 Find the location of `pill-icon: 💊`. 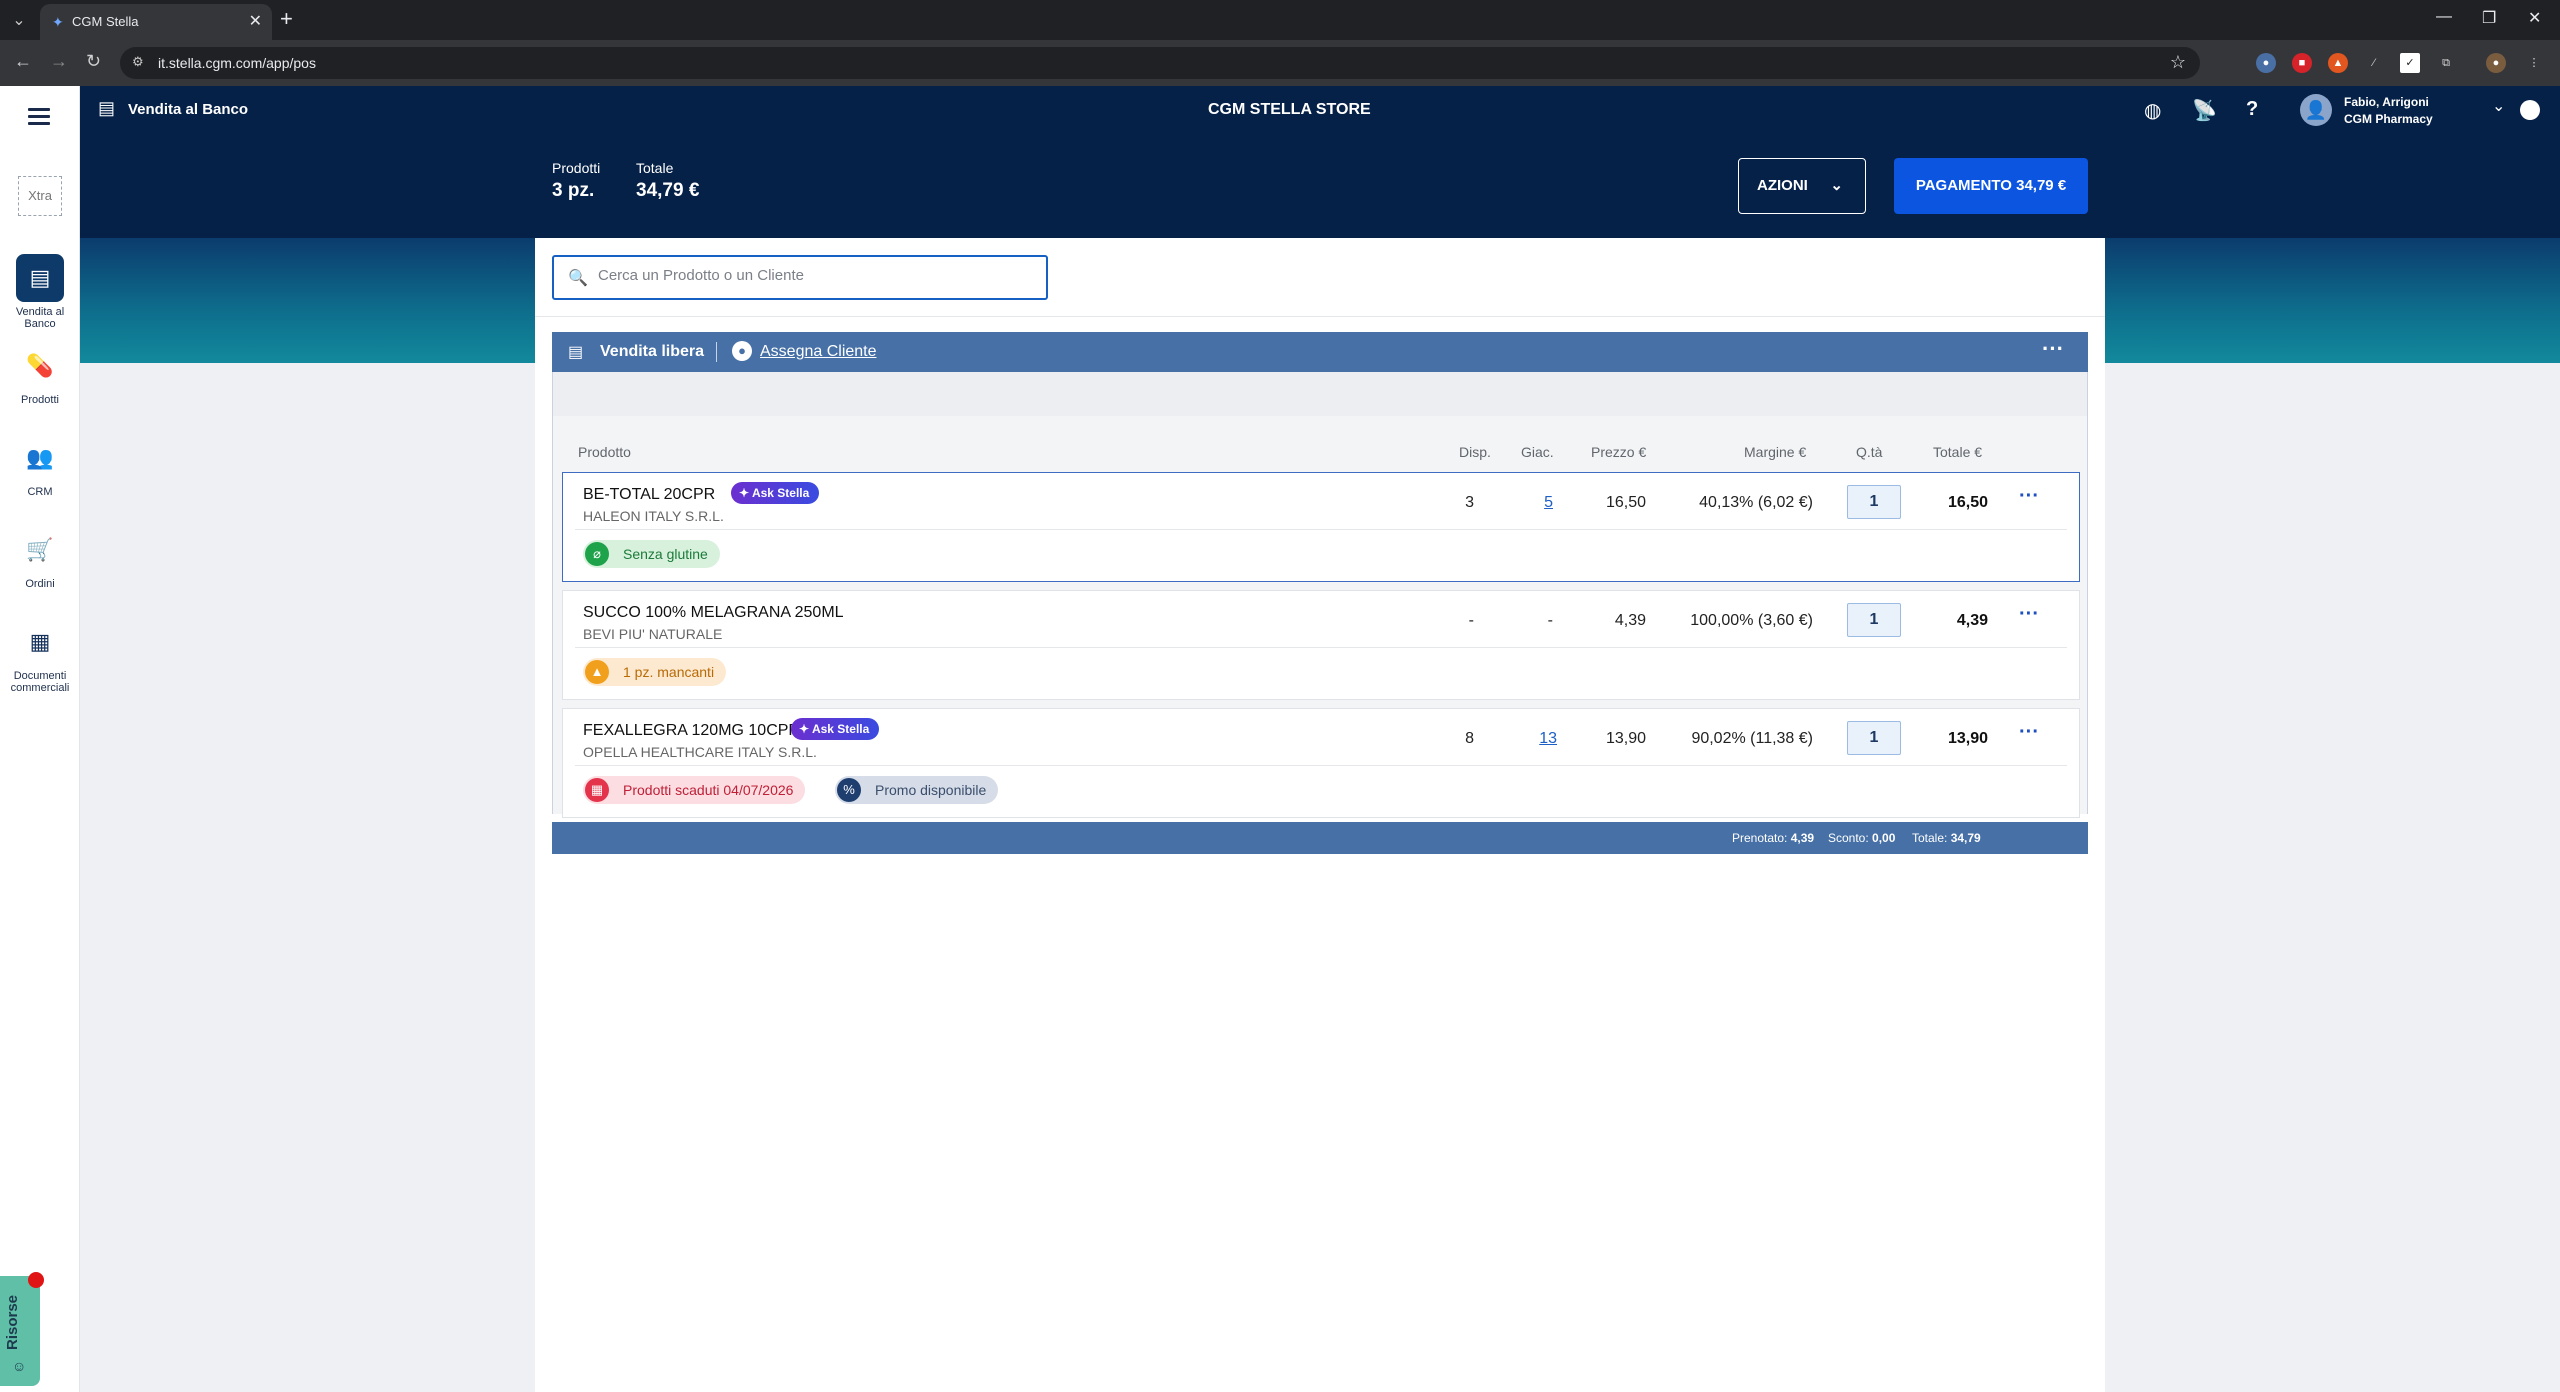

pill-icon: 💊 is located at coordinates (40, 365).